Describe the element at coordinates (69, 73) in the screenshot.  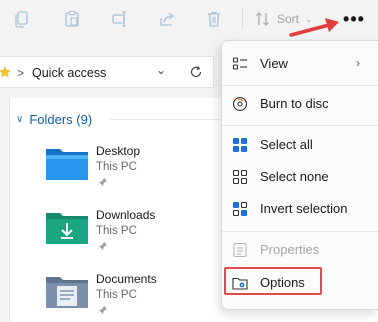
I see `breadcrumb-quick-access: Quick access` at that location.